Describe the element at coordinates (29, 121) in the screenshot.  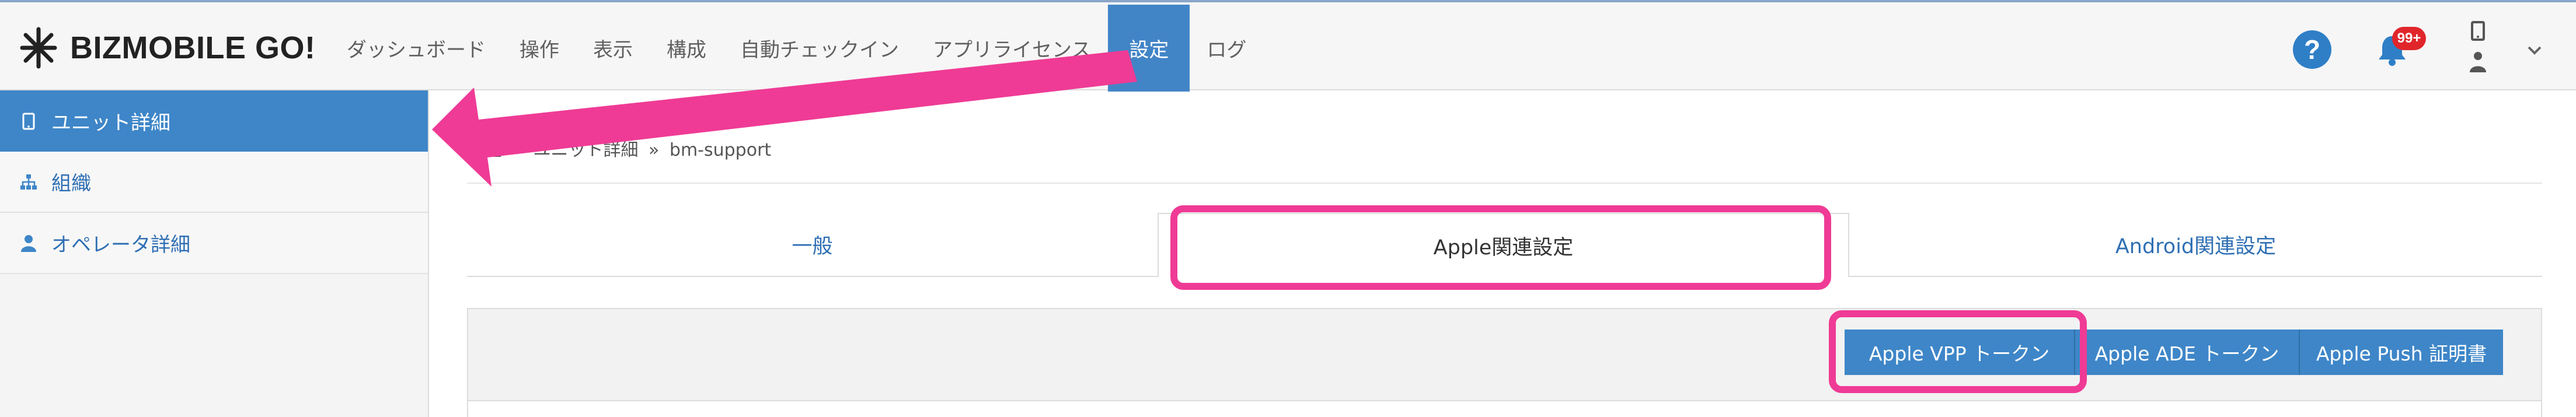
I see `tablet-icon` at that location.